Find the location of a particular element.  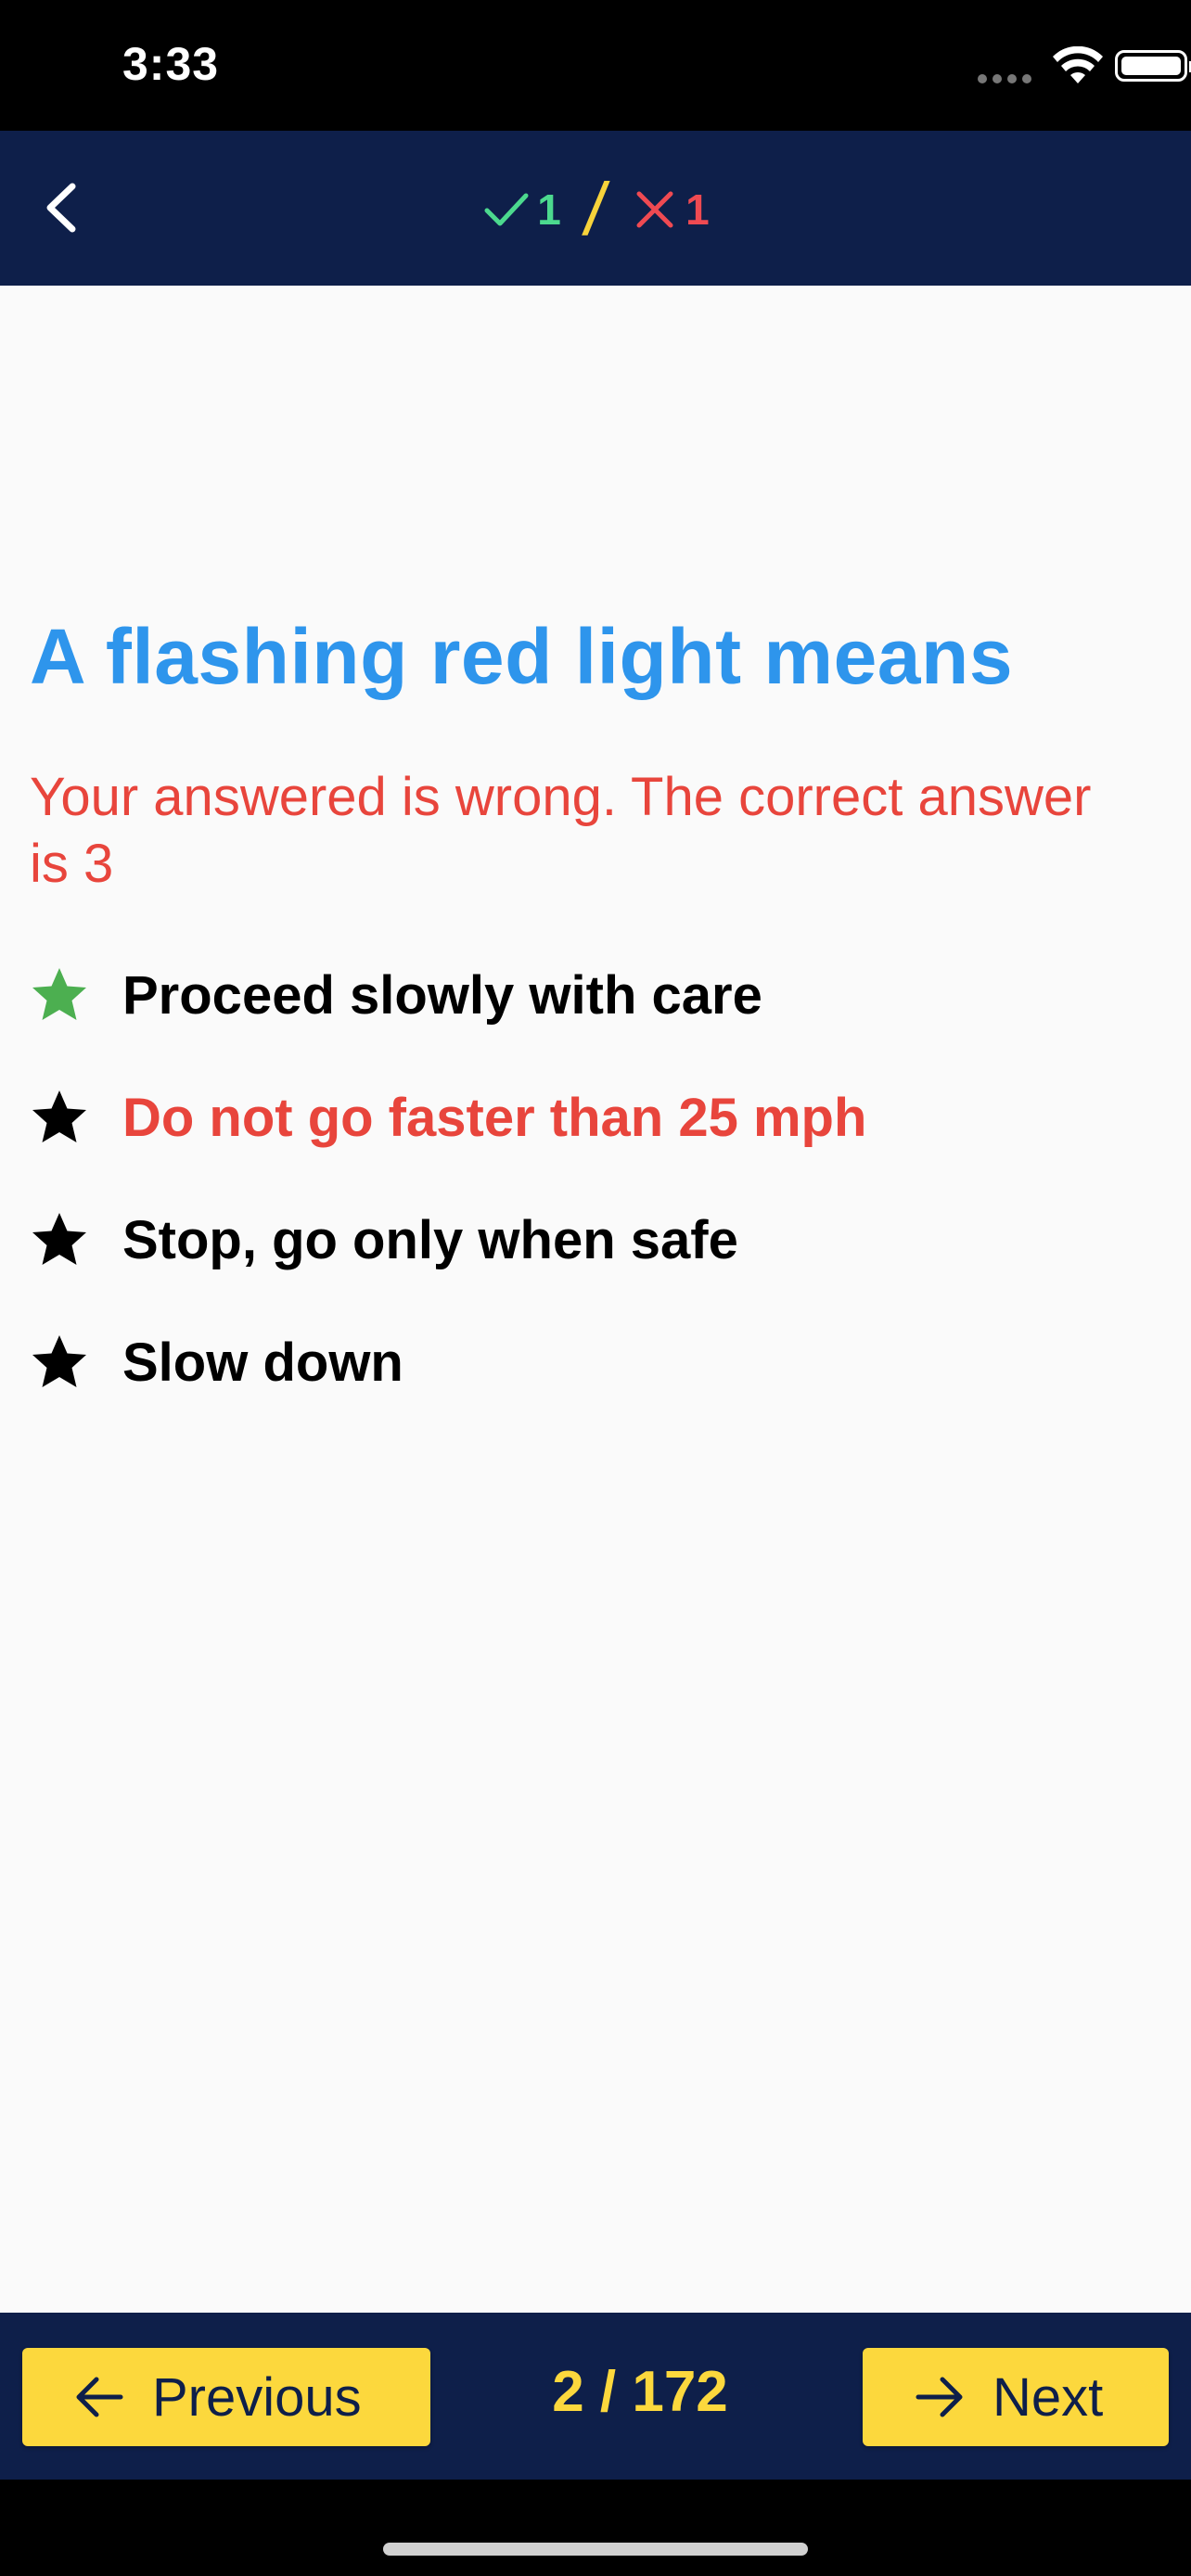

page-counter: 2 / 172 is located at coordinates (640, 2392).